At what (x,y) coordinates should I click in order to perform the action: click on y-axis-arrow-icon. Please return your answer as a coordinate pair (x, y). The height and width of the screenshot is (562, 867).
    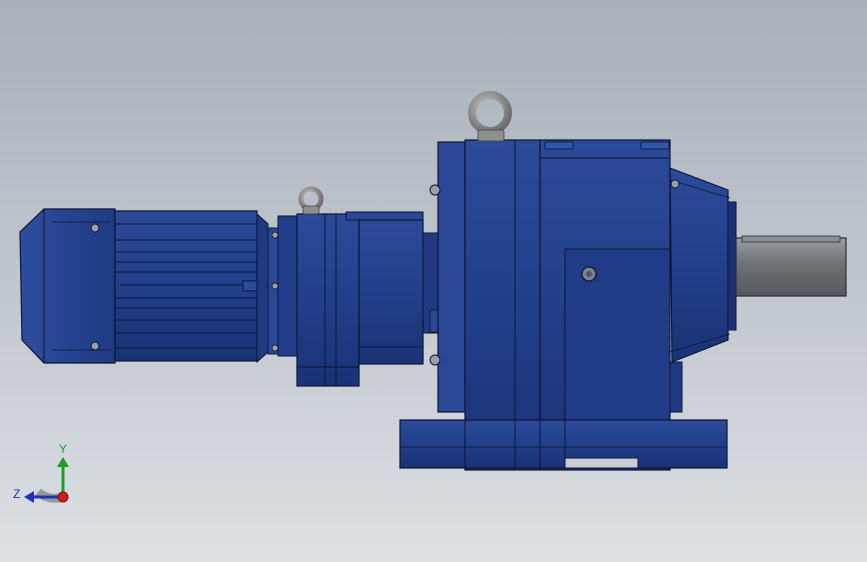
    Looking at the image, I should click on (63, 462).